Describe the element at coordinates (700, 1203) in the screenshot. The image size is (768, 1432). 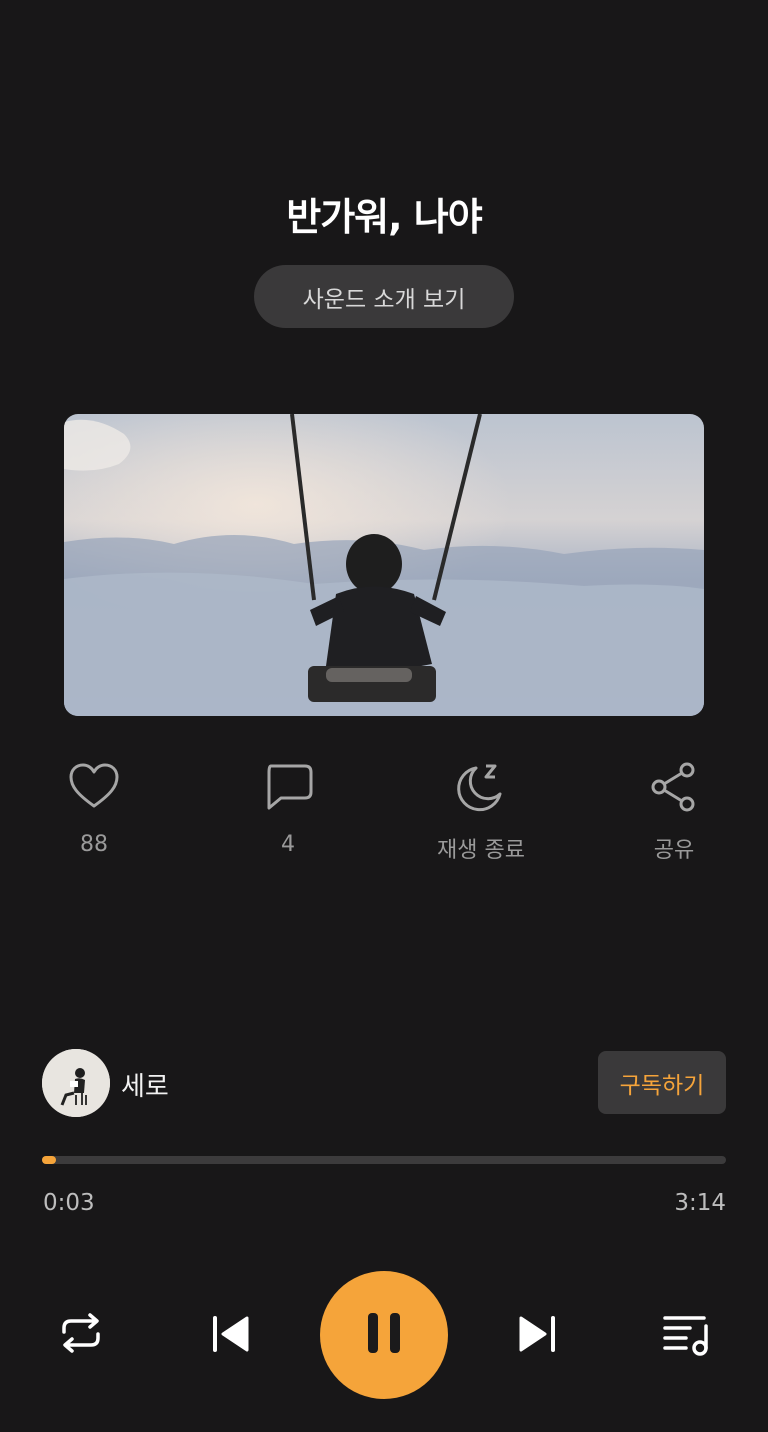
I see `total-time: 3:14` at that location.